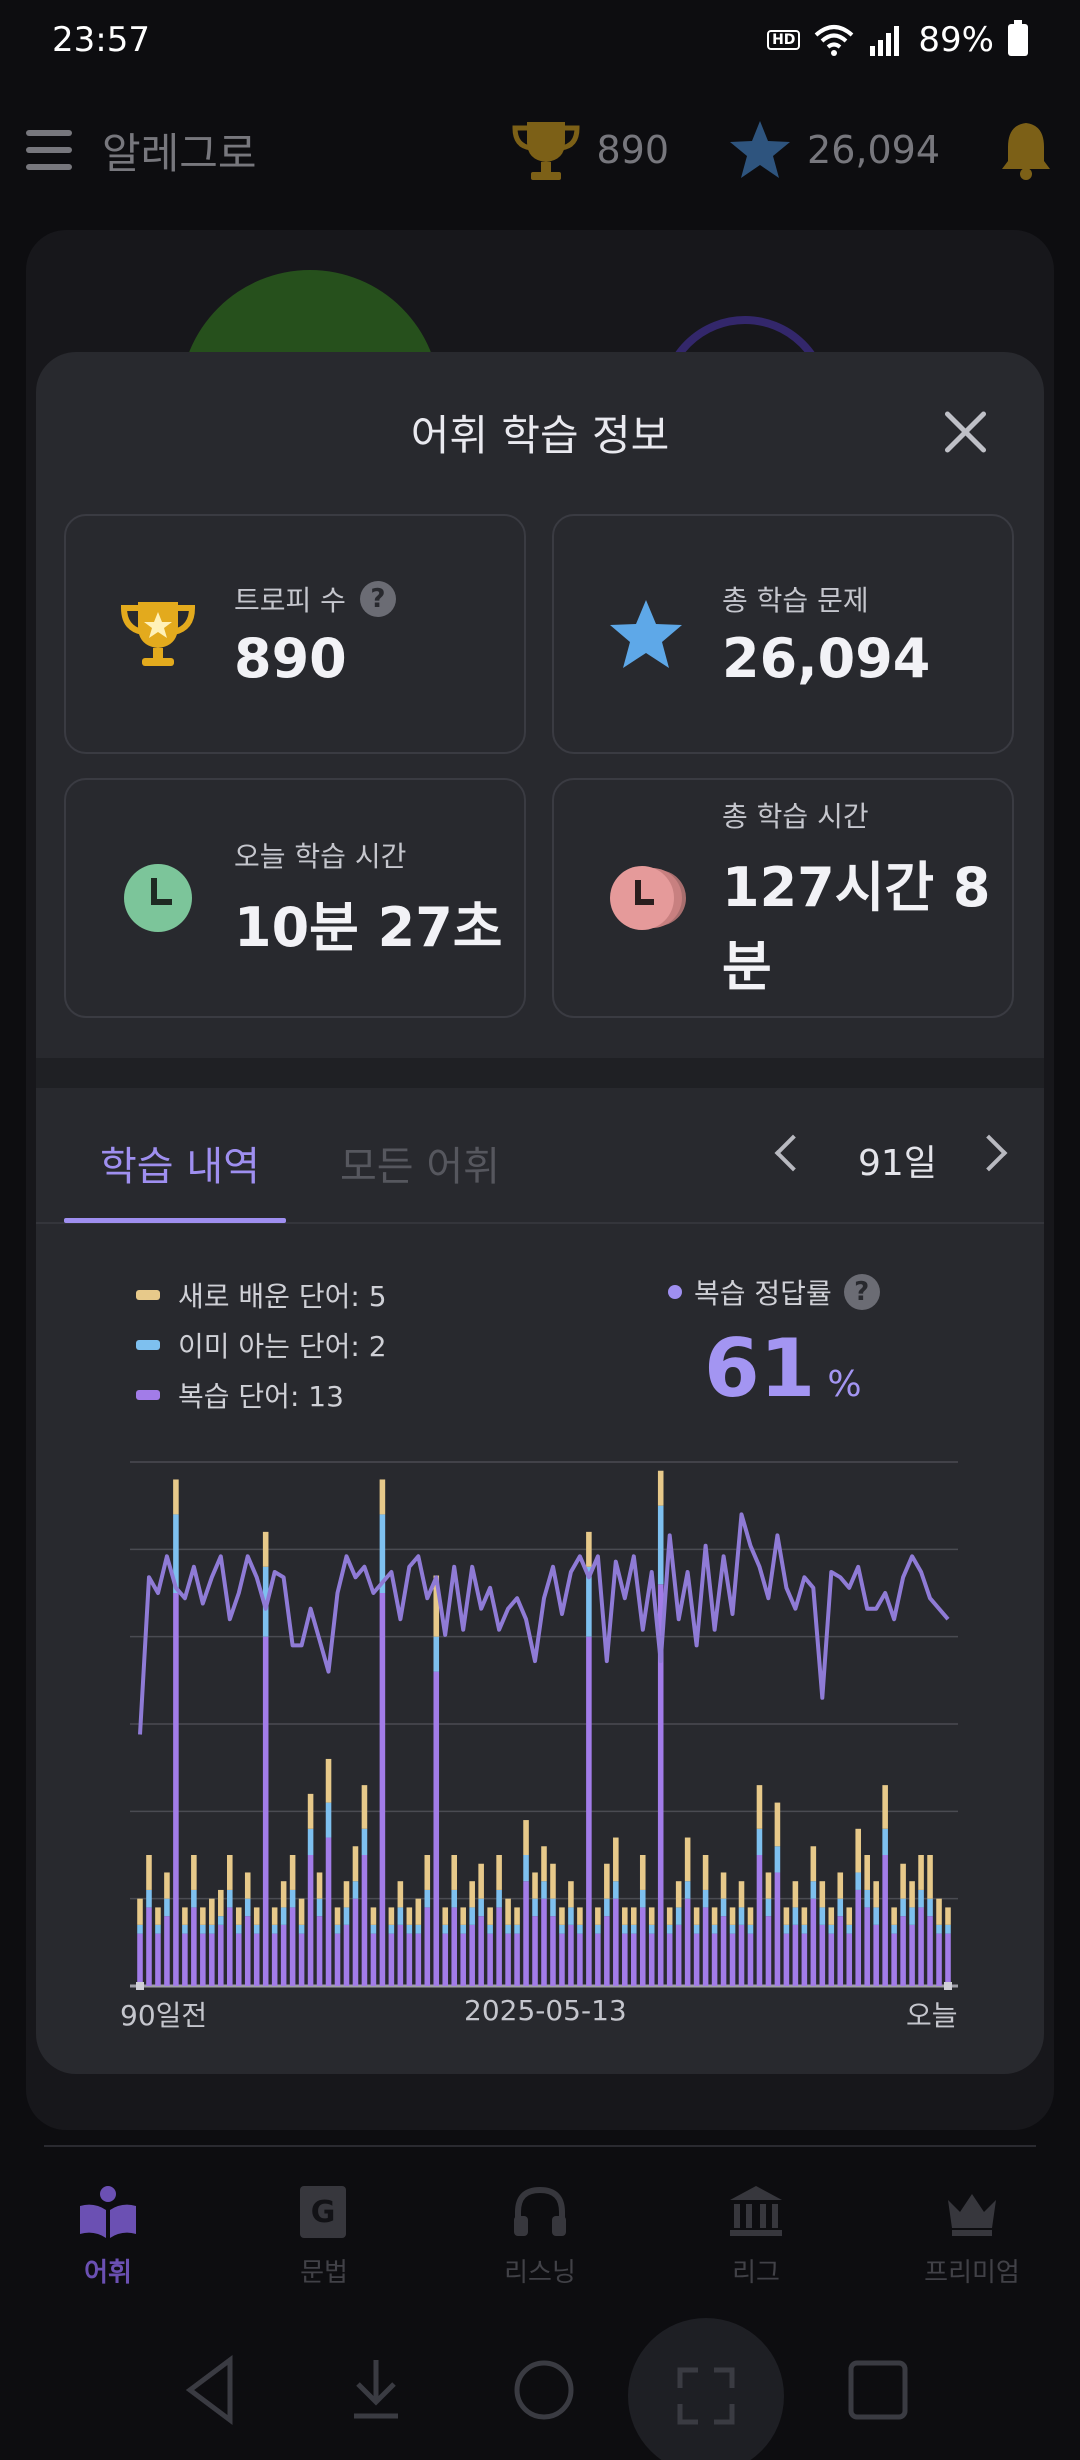 The image size is (1080, 2460). I want to click on legend-item-new: 새로 배운 단어: 5, so click(261, 1295).